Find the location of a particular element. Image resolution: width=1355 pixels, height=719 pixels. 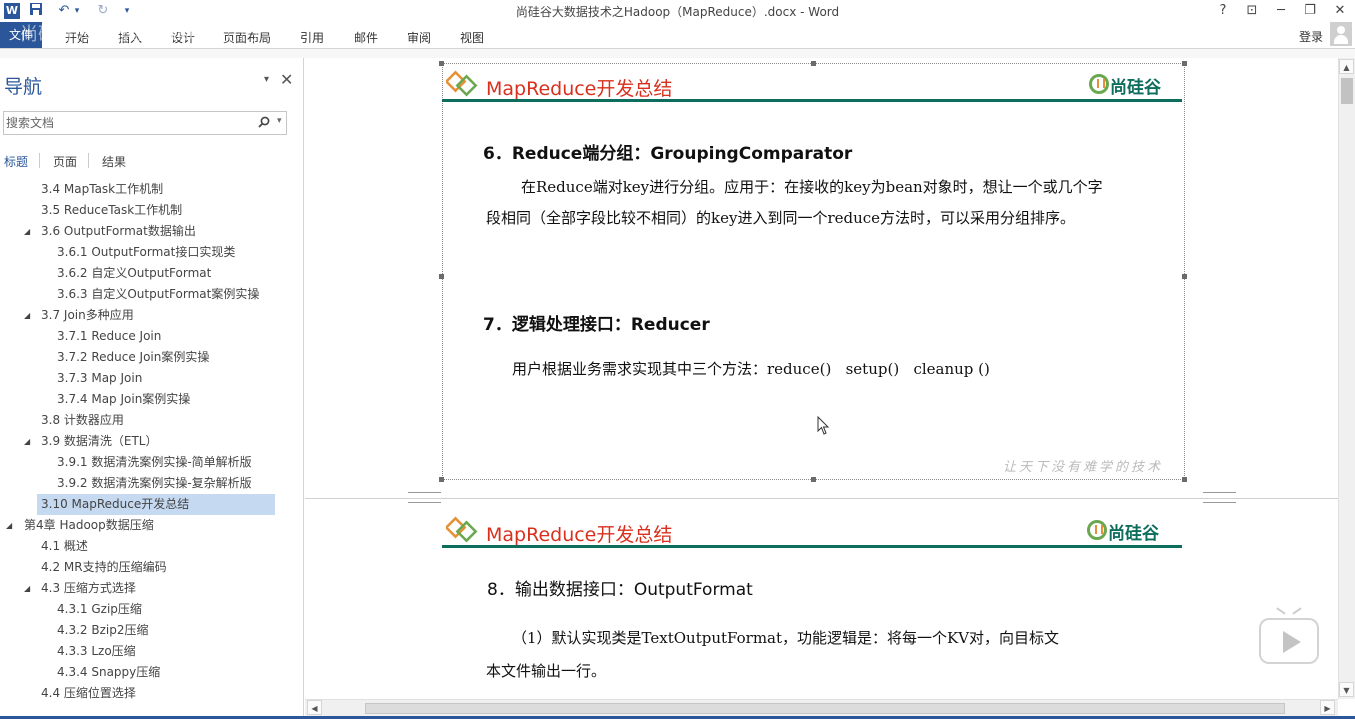

nav-heading-item: 4.3.3 Lzo压缩 is located at coordinates (96, 651).